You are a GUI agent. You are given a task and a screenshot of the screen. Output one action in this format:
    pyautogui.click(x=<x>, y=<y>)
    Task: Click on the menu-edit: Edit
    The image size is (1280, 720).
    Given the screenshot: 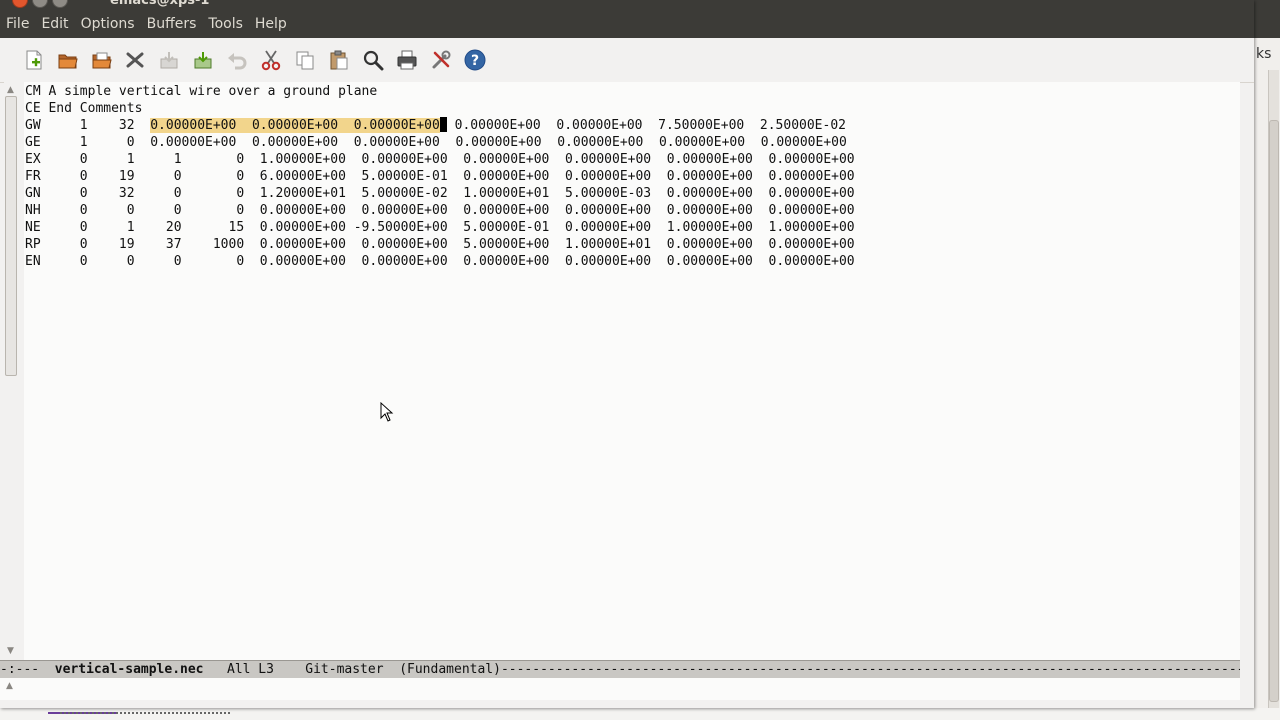 What is the action you would take?
    pyautogui.click(x=54, y=24)
    